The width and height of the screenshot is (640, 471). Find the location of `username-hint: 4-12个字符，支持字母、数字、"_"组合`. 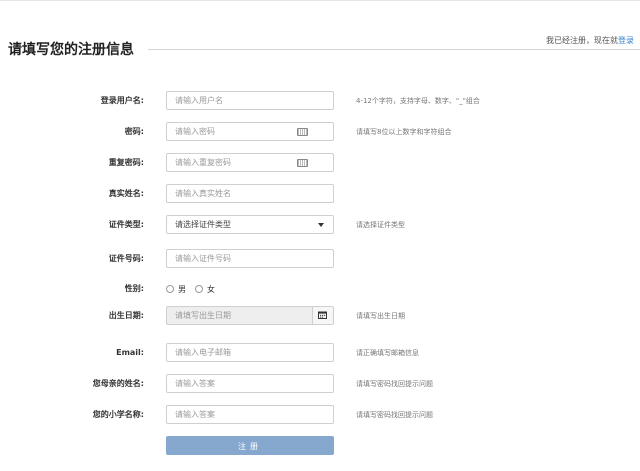

username-hint: 4-12个字符，支持字母、数字、"_"组合 is located at coordinates (418, 101).